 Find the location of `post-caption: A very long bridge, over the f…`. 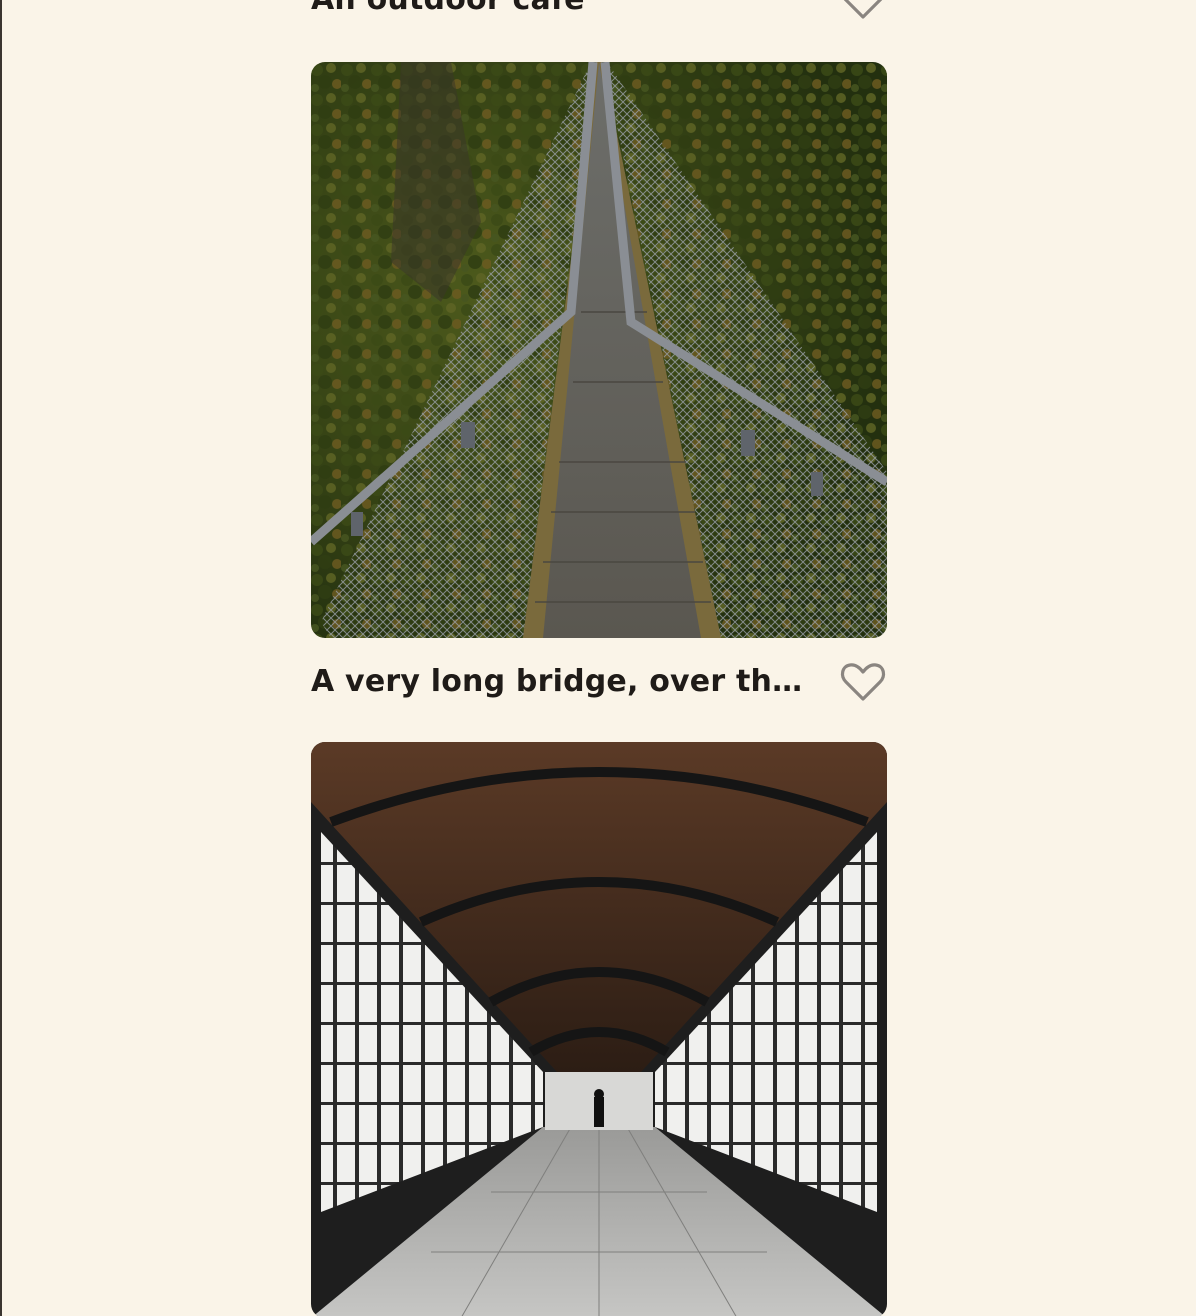

post-caption: A very long bridge, over the f… is located at coordinates (561, 681).